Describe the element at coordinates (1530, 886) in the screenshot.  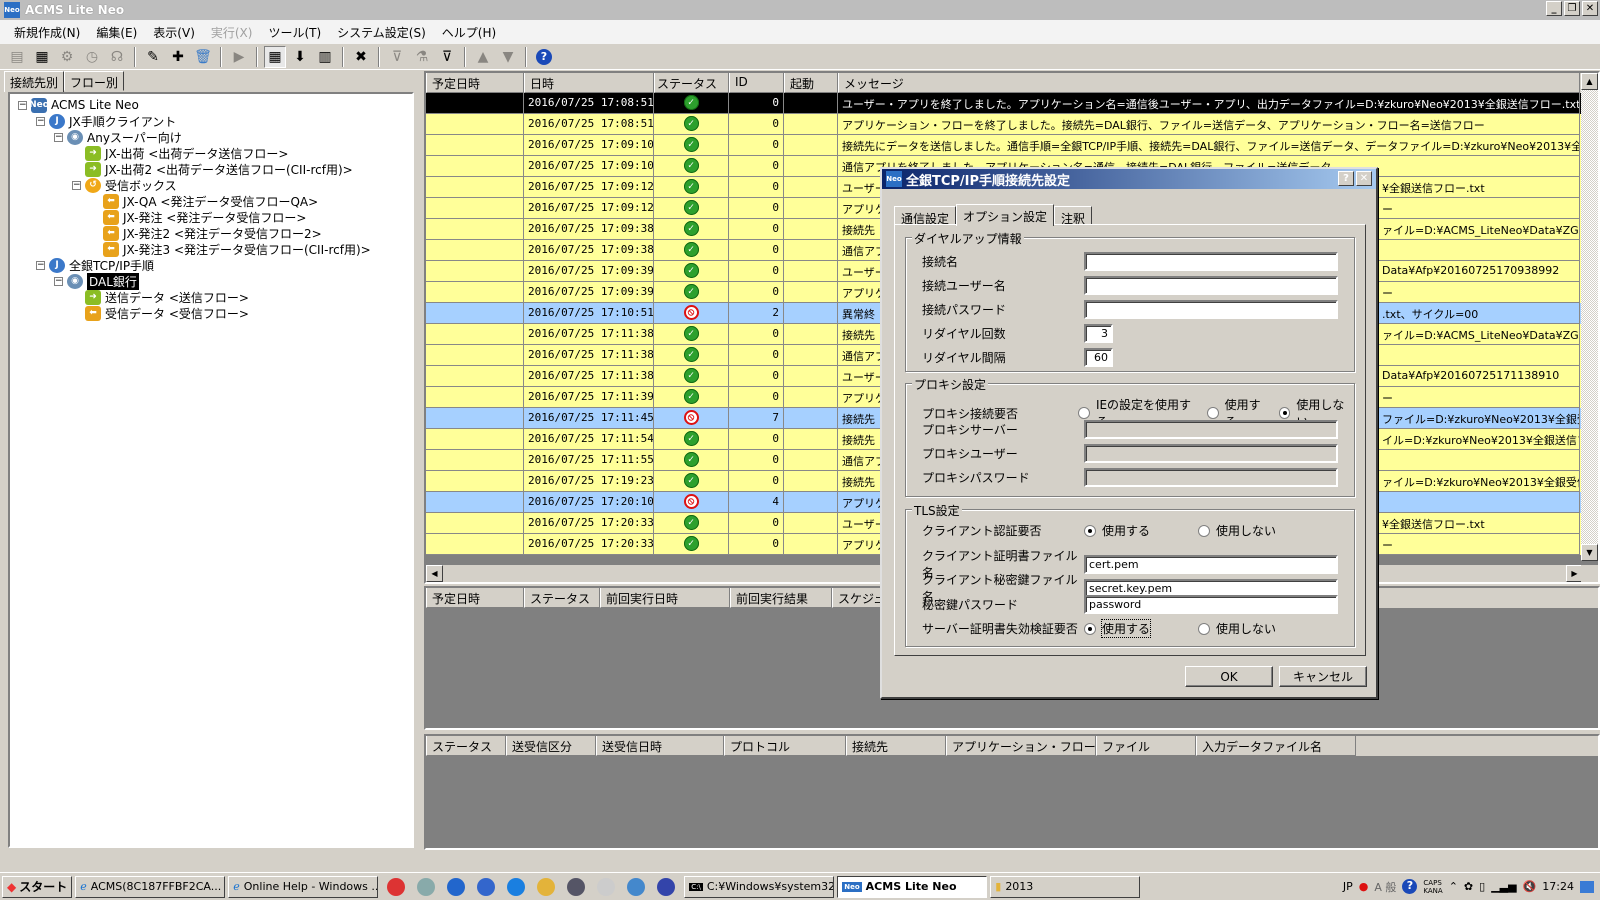
I see `volume-muted-icon: 🔇` at that location.